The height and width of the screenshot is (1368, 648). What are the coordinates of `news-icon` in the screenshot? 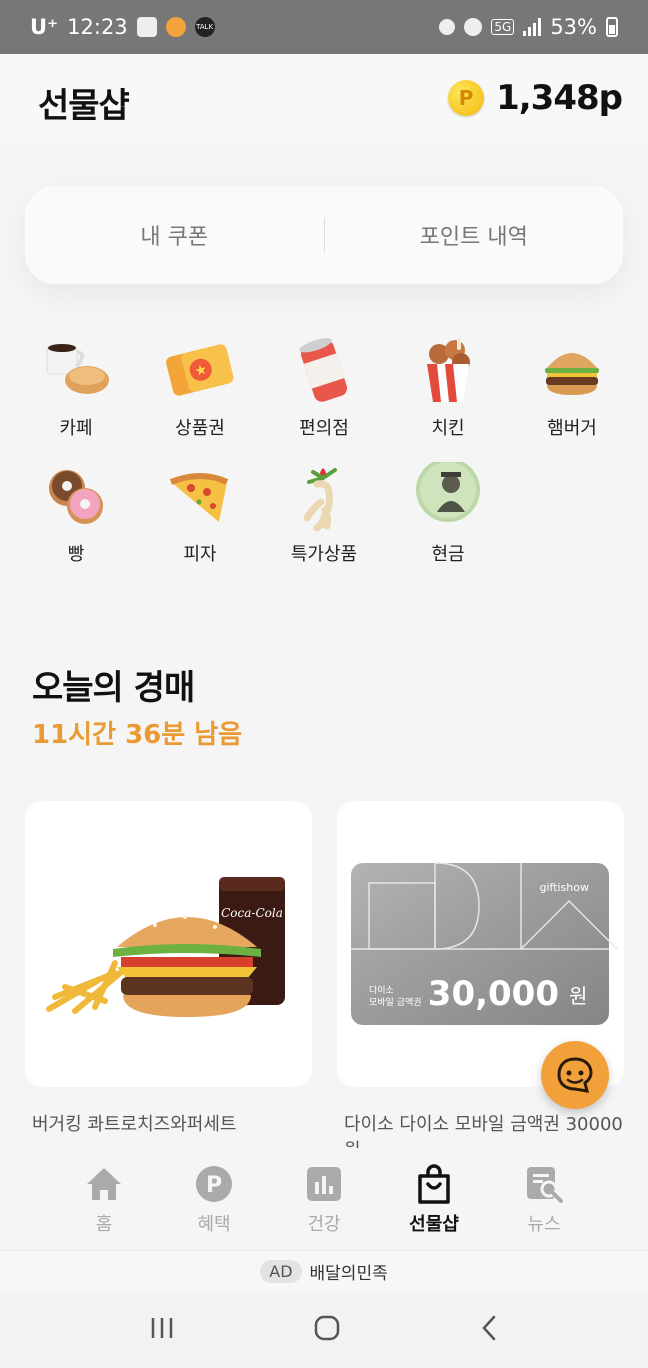 It's located at (544, 1184).